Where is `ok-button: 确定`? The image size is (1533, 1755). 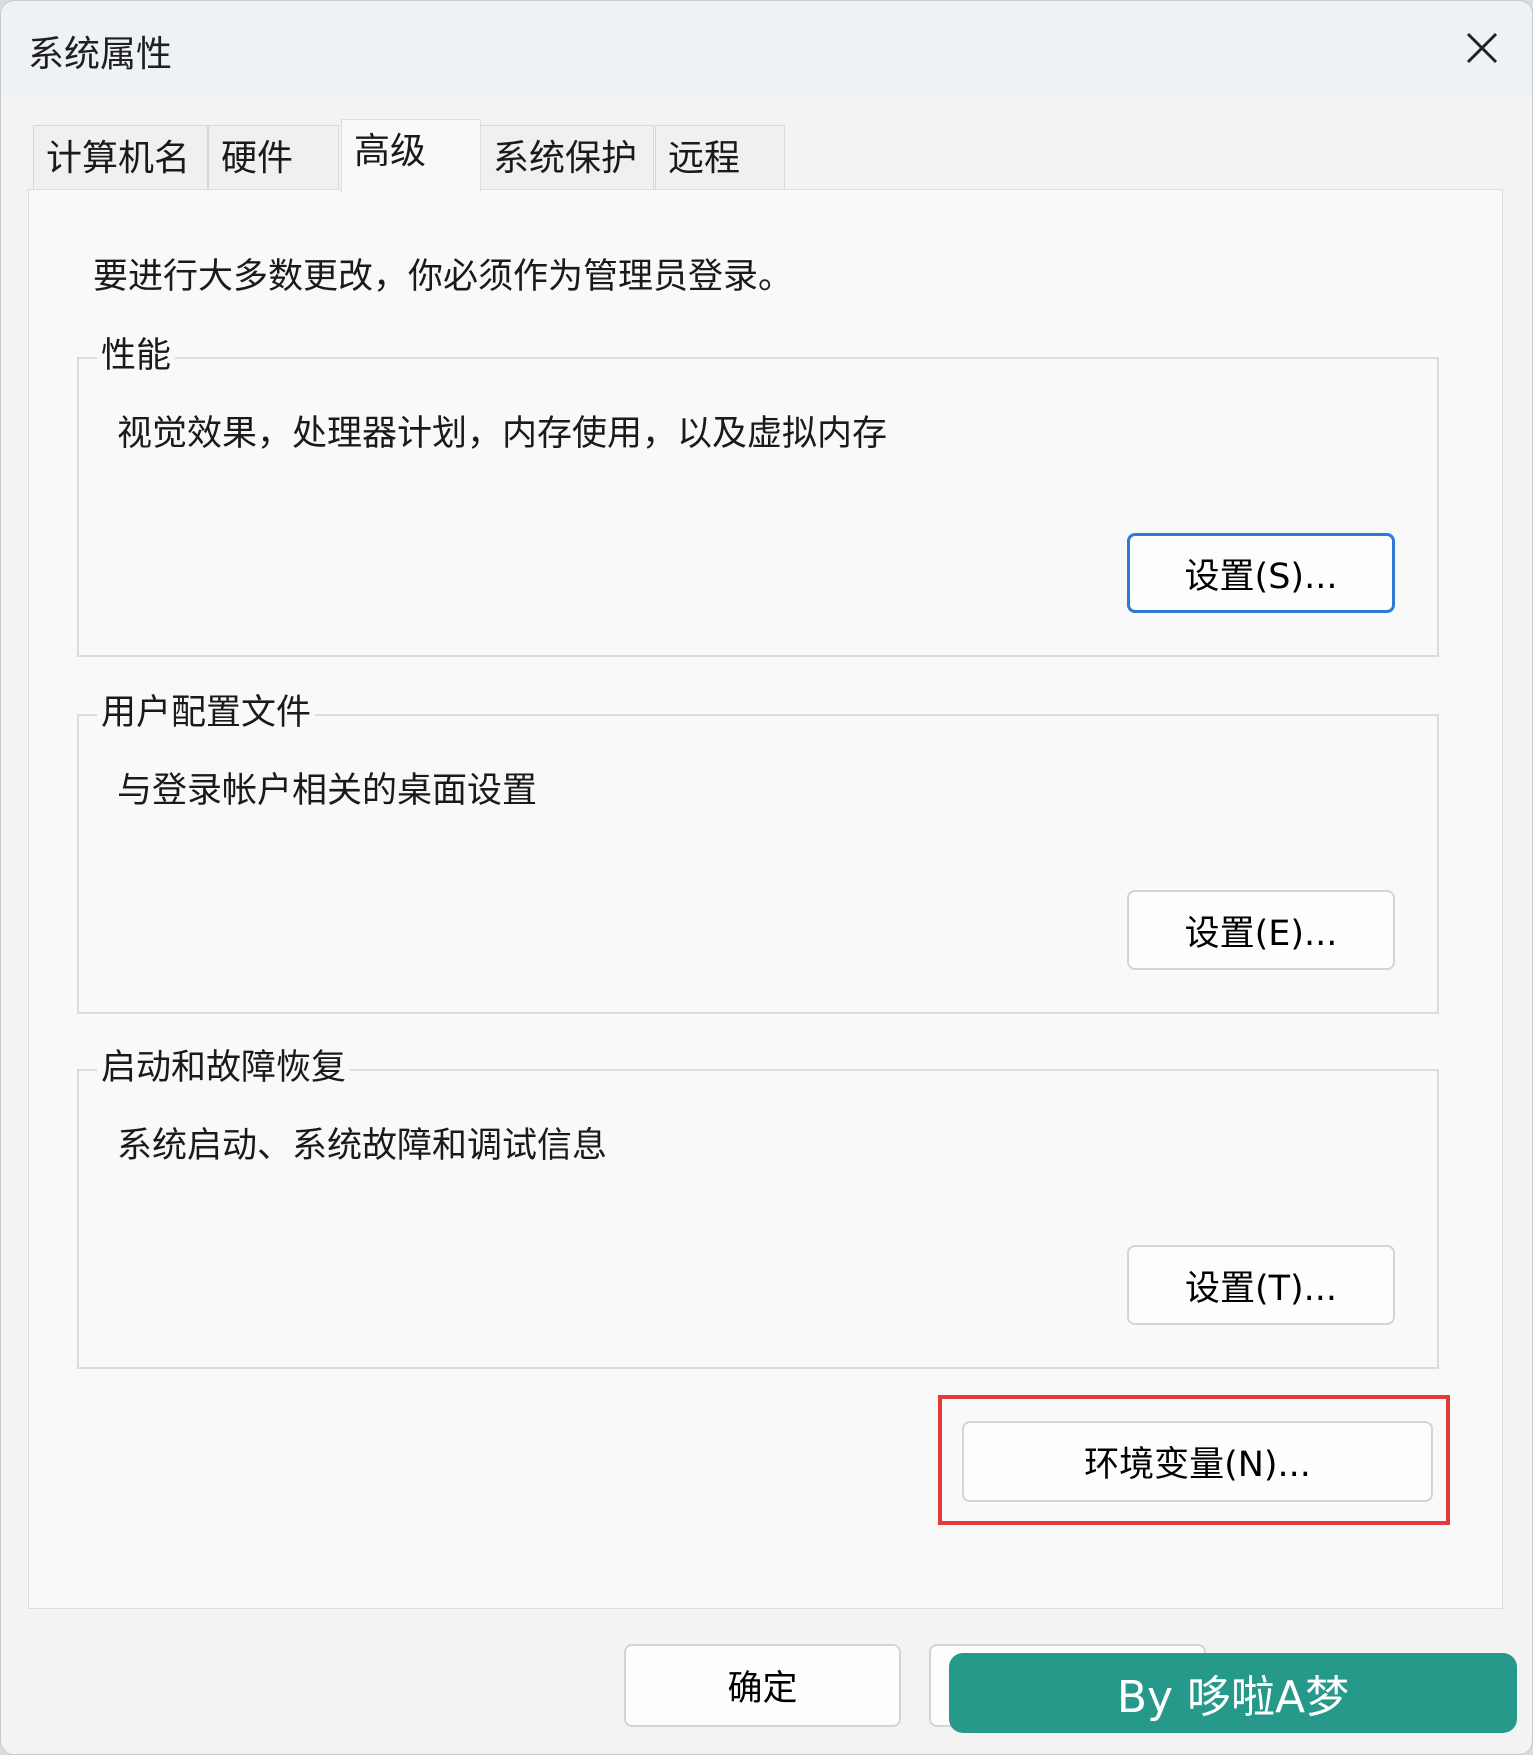 ok-button: 确定 is located at coordinates (762, 1685).